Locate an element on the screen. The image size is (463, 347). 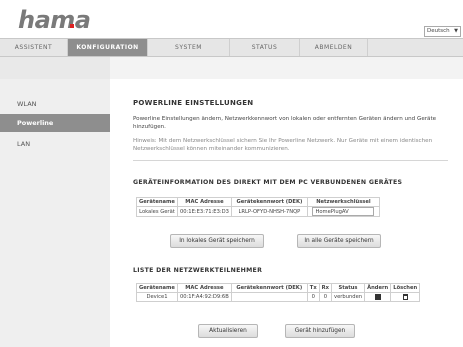
language-select: Deutsch ▼ is located at coordinates (442, 31).